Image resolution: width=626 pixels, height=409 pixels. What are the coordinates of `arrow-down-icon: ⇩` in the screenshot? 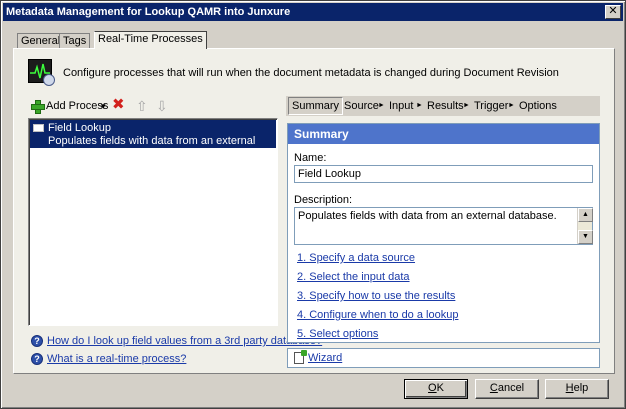 It's located at (162, 106).